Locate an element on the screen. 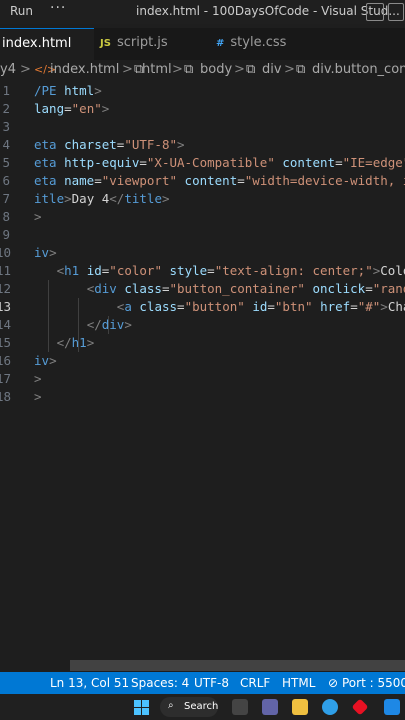 The width and height of the screenshot is (405, 720). line-number: 7 is located at coordinates (6, 198).